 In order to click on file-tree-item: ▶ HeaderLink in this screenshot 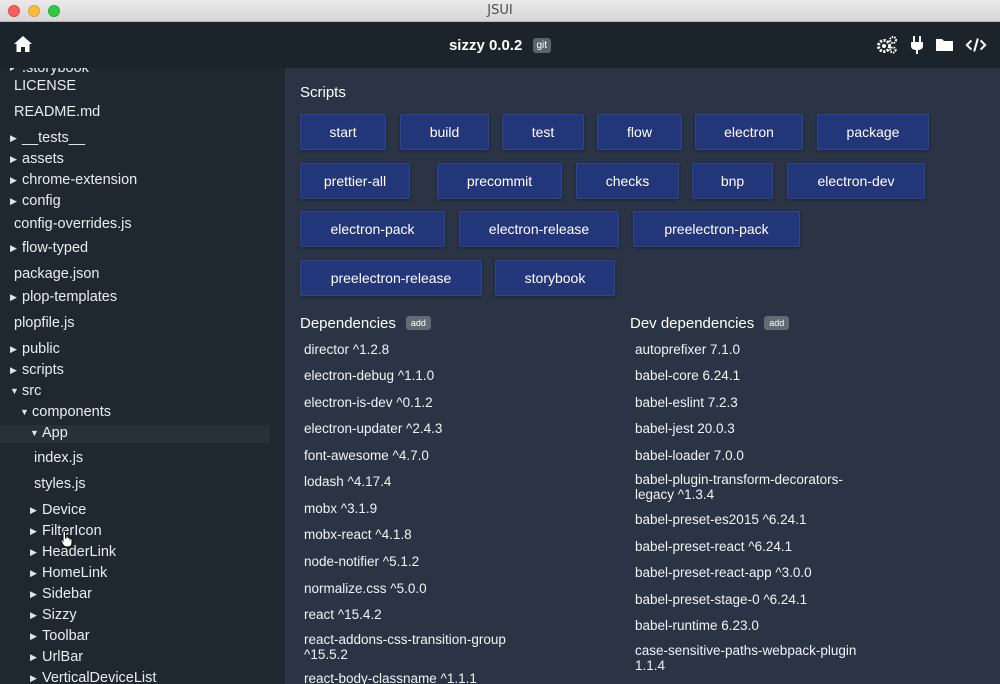, I will do `click(142, 553)`.